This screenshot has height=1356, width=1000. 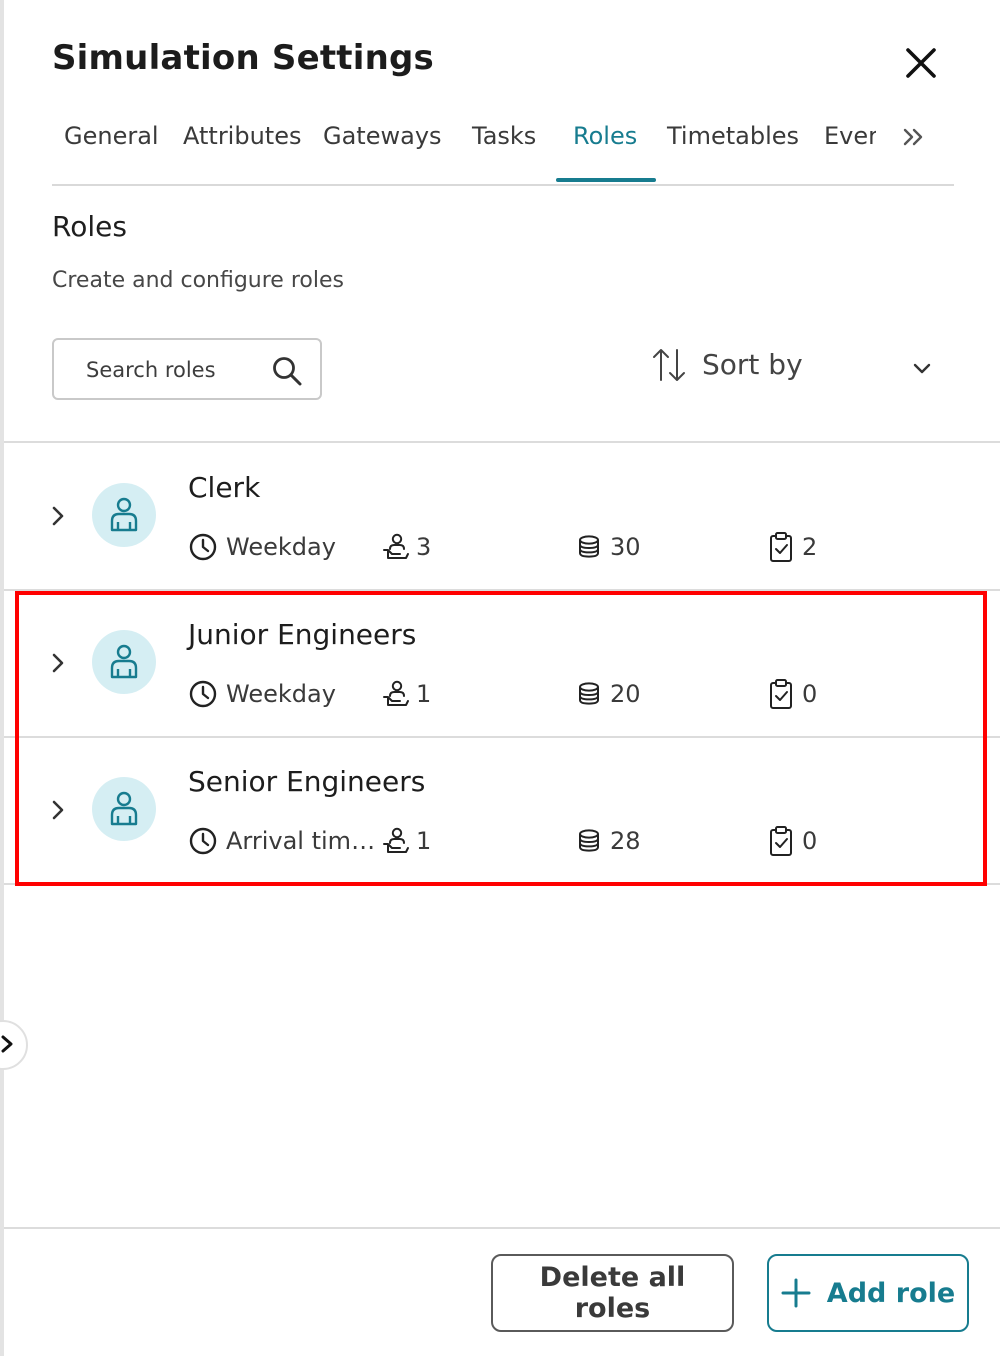 I want to click on more-tabs-button, so click(x=914, y=137).